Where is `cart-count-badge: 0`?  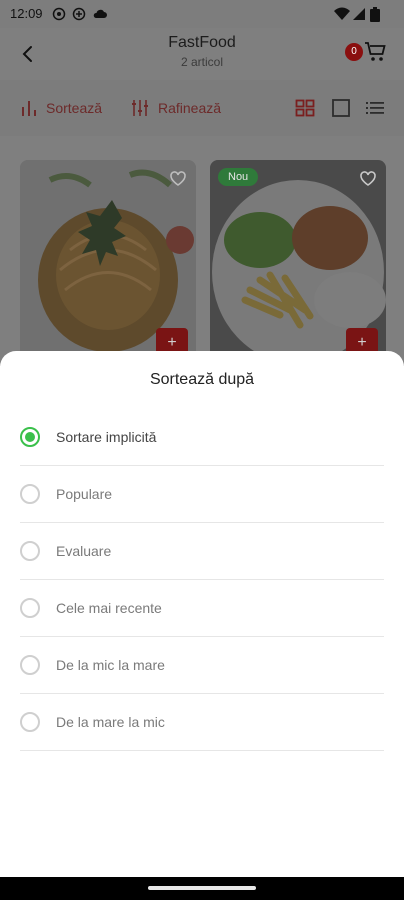
cart-count-badge: 0 is located at coordinates (354, 52).